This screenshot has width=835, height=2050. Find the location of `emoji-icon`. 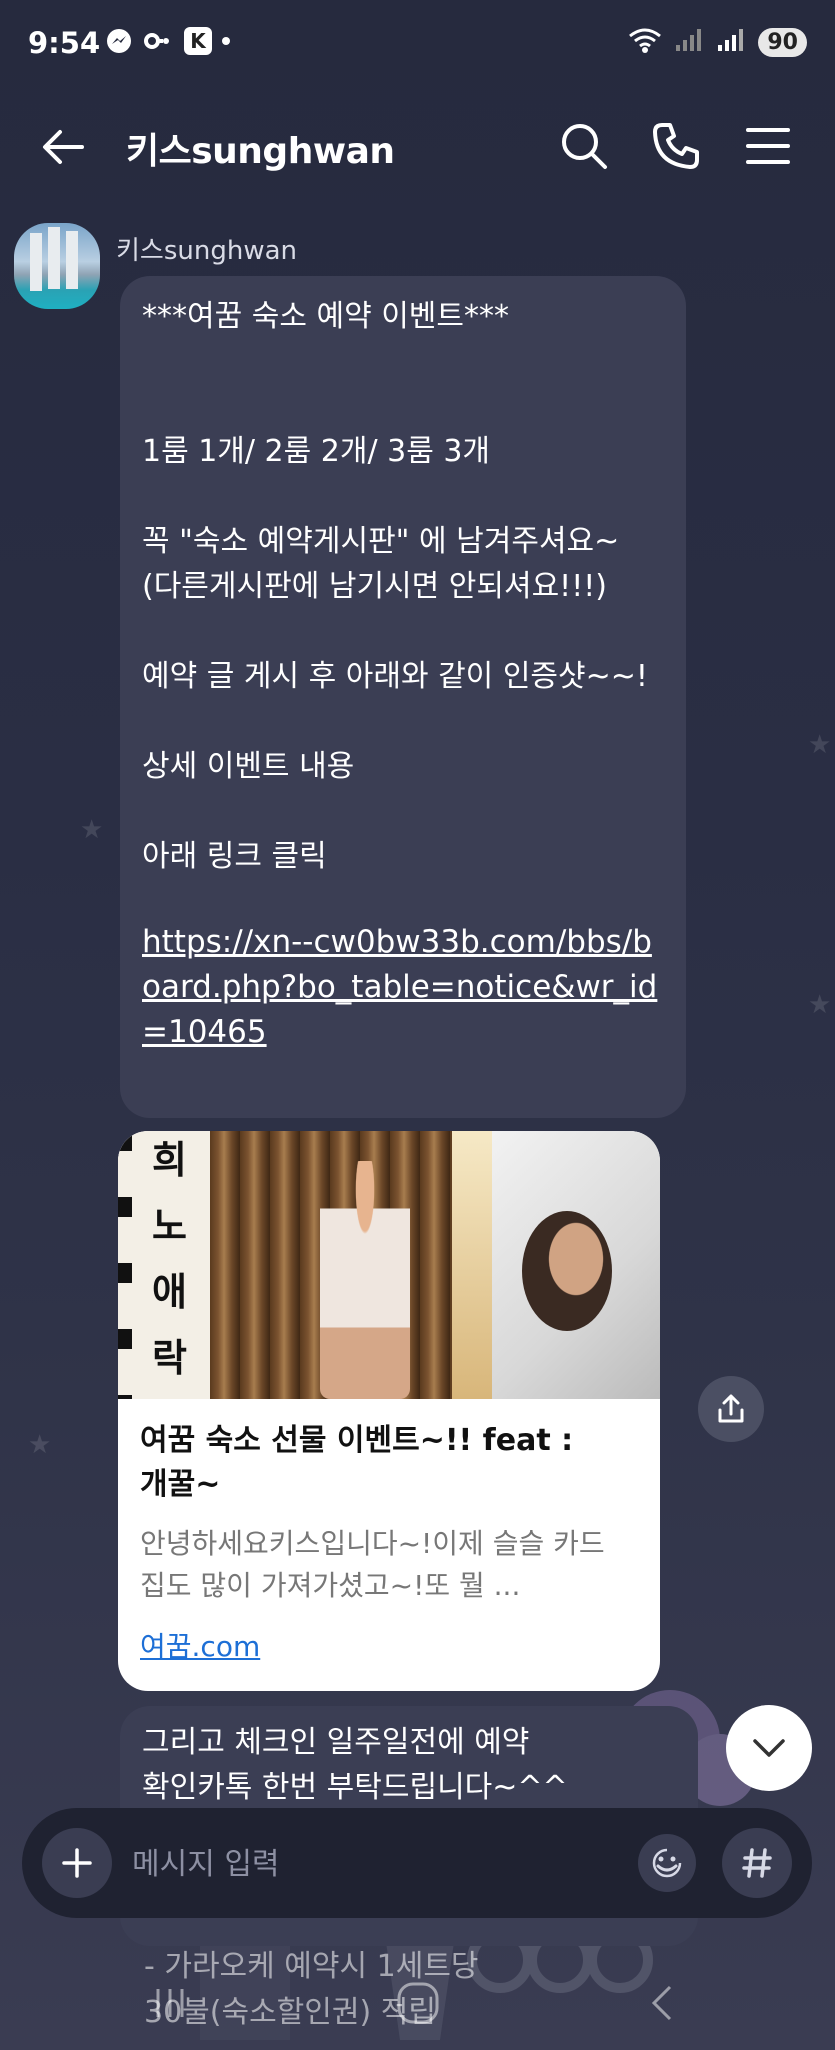

emoji-icon is located at coordinates (667, 1863).